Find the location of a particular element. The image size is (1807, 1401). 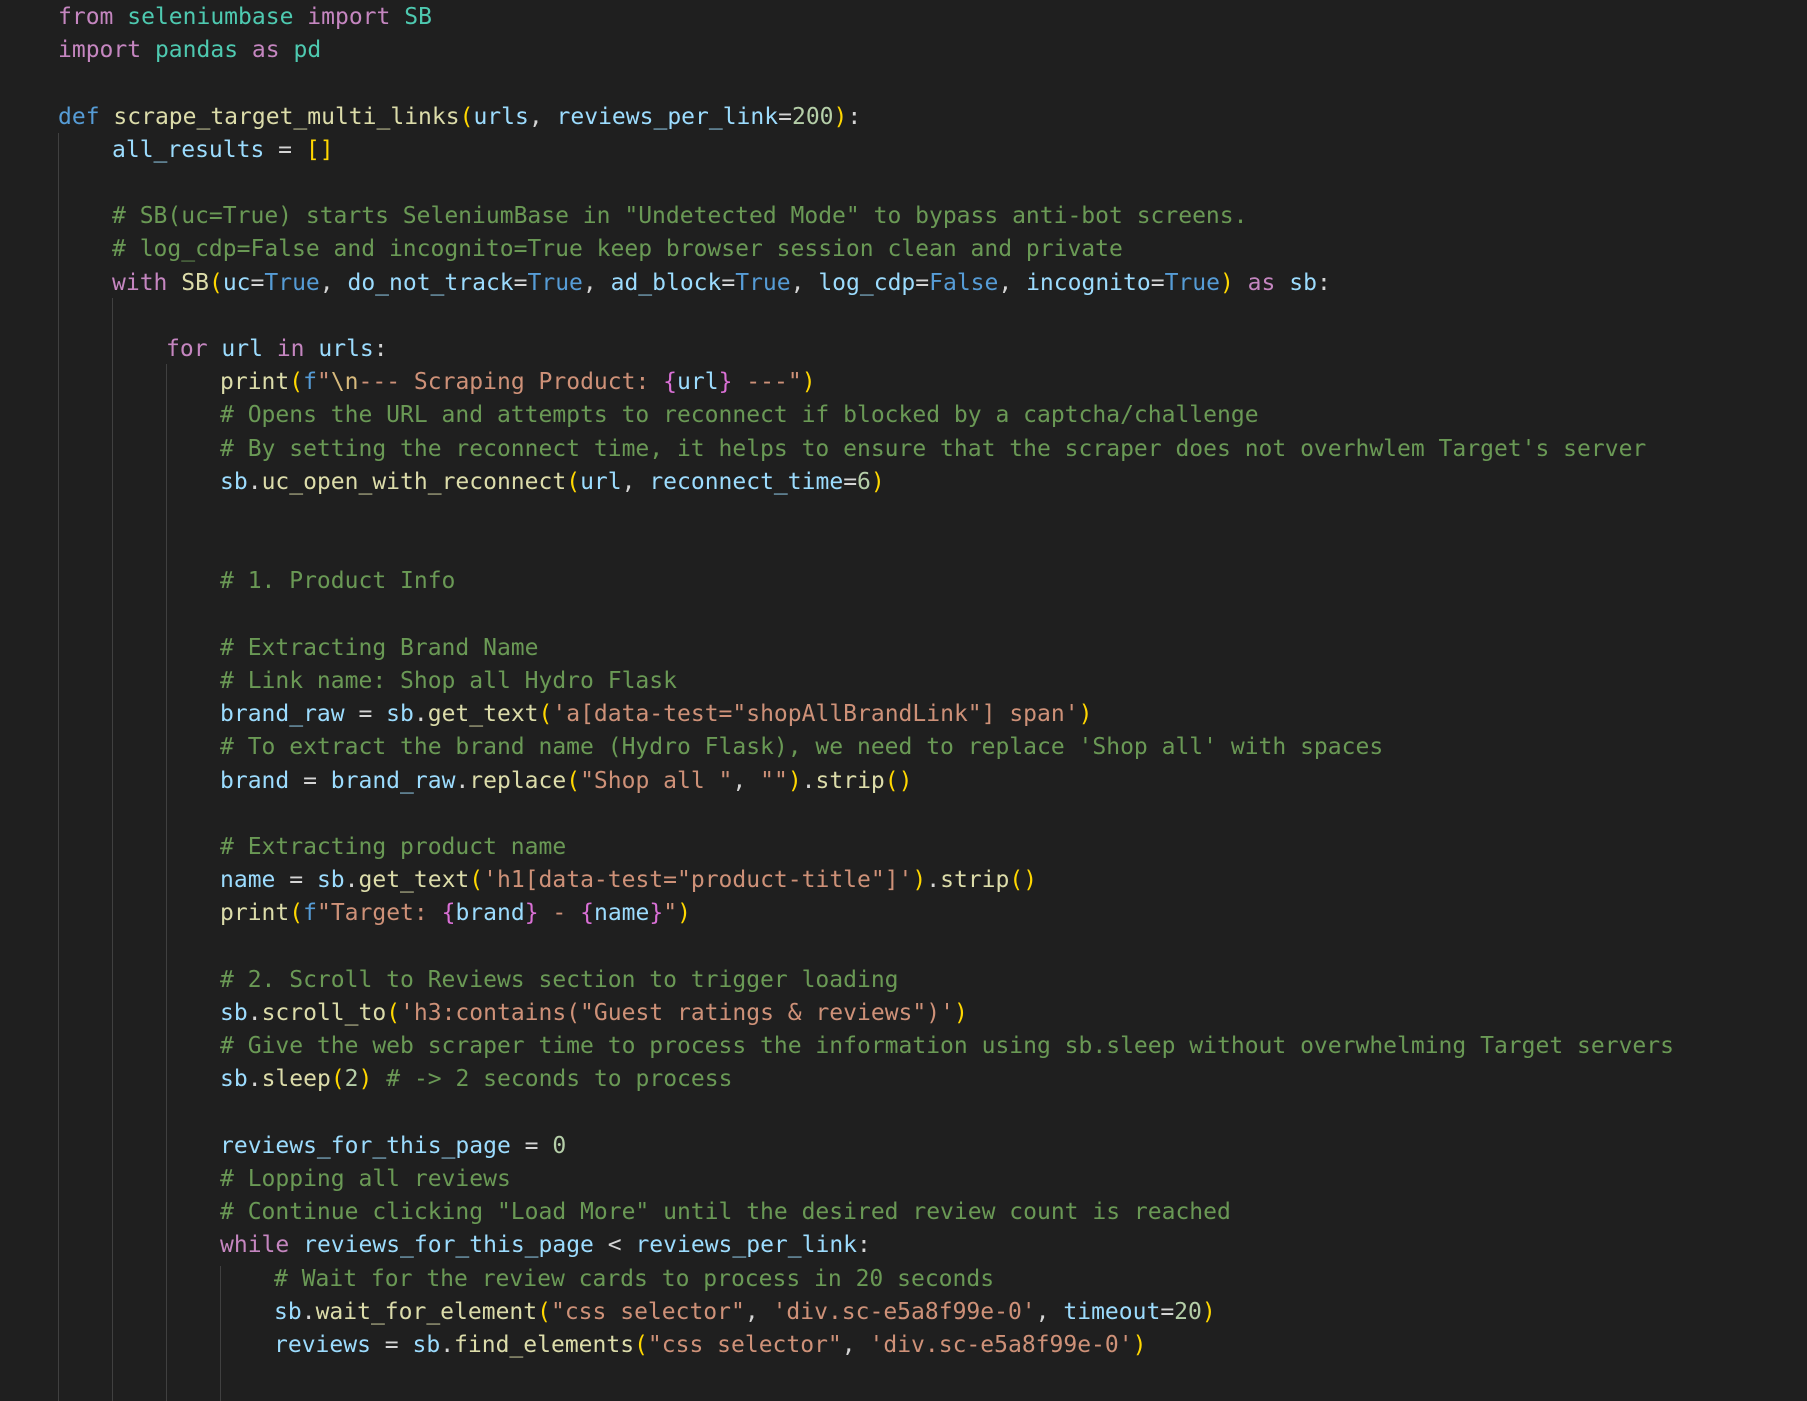

code-line: all_results = [] is located at coordinates (223, 150).